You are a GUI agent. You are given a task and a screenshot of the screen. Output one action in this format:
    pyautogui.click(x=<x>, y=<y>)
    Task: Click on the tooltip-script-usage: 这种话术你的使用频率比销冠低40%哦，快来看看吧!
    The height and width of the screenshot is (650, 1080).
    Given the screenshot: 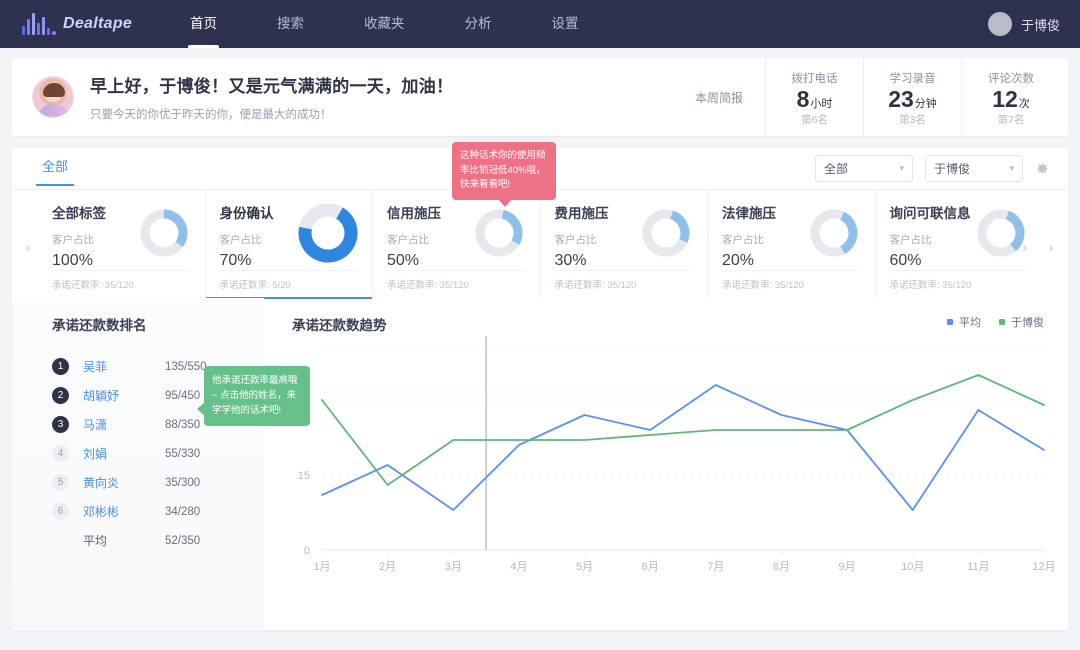 What is the action you would take?
    pyautogui.click(x=504, y=175)
    